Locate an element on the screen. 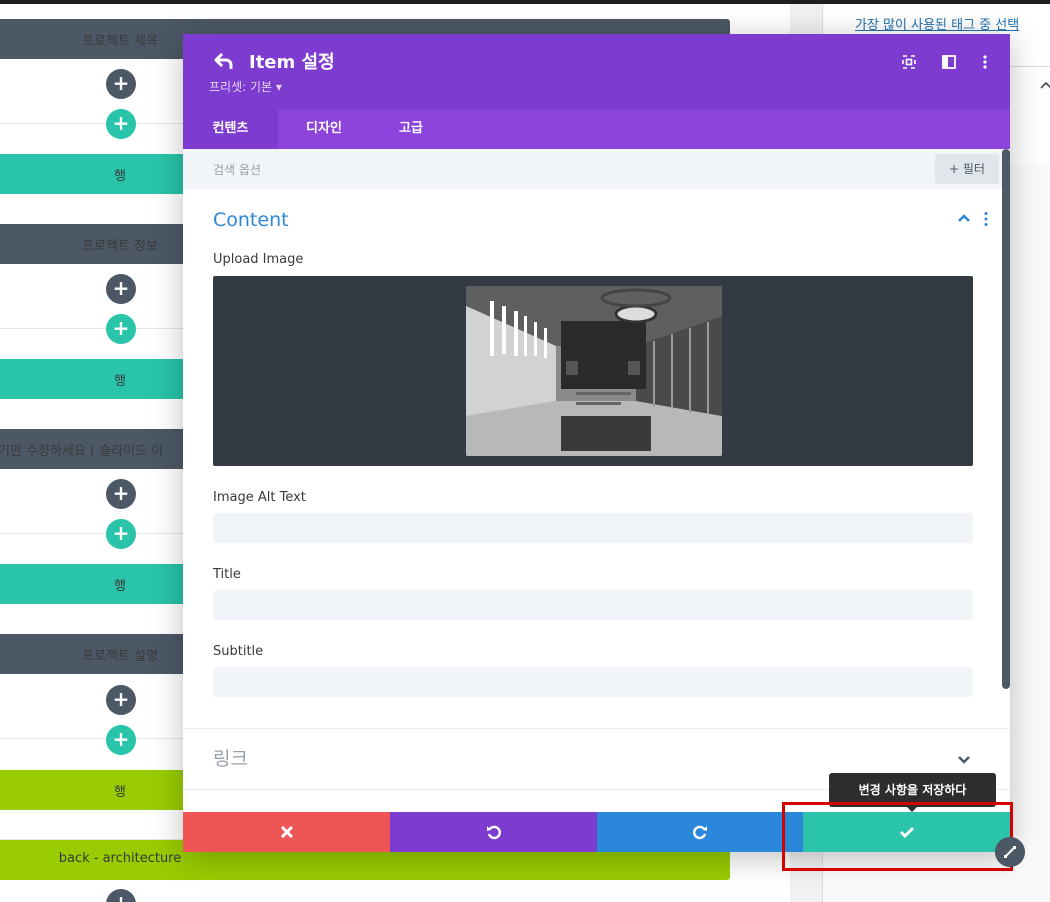 This screenshot has width=1050, height=902. subtitle-label: Subtitle is located at coordinates (238, 651).